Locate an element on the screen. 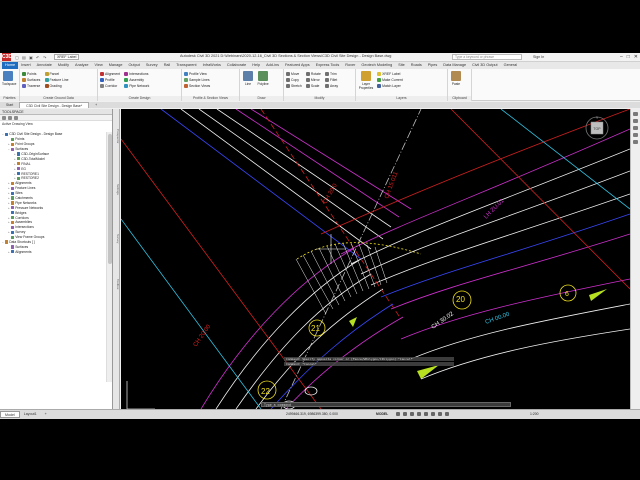  ribbon-tab-civil-3d-output: Civil 3D Output is located at coordinates (485, 65).